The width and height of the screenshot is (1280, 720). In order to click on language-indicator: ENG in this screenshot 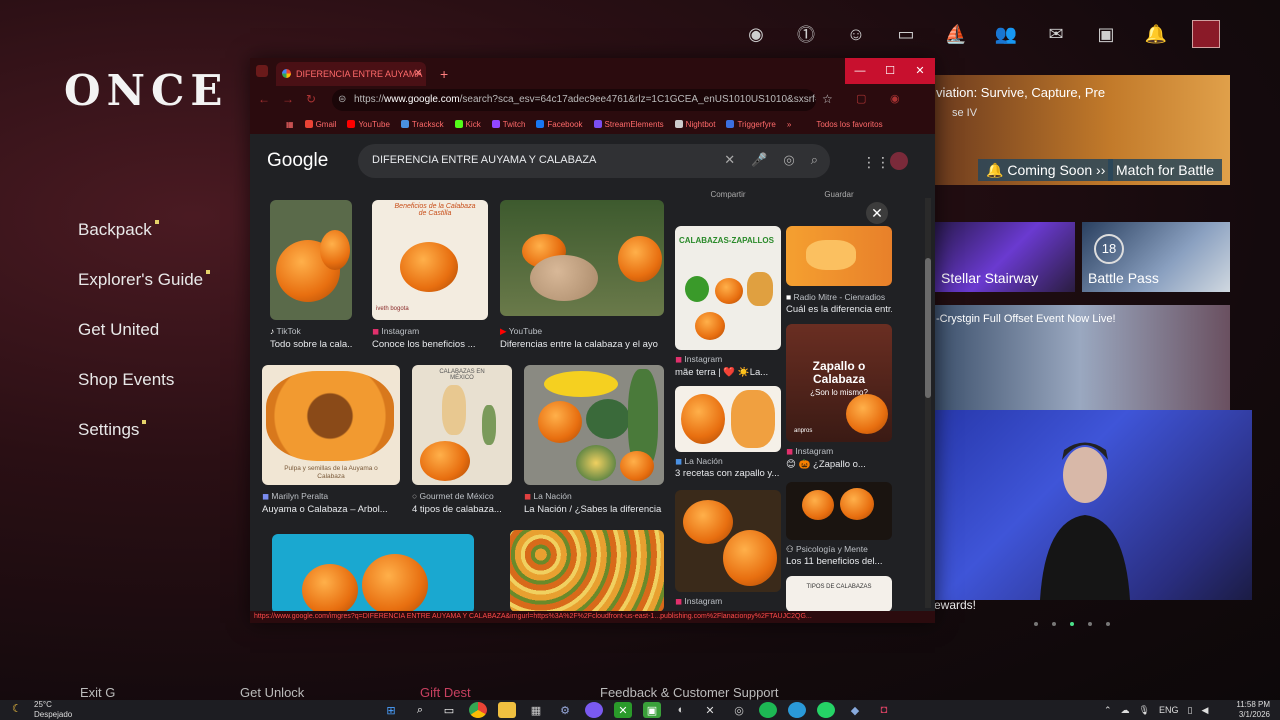, I will do `click(1169, 710)`.